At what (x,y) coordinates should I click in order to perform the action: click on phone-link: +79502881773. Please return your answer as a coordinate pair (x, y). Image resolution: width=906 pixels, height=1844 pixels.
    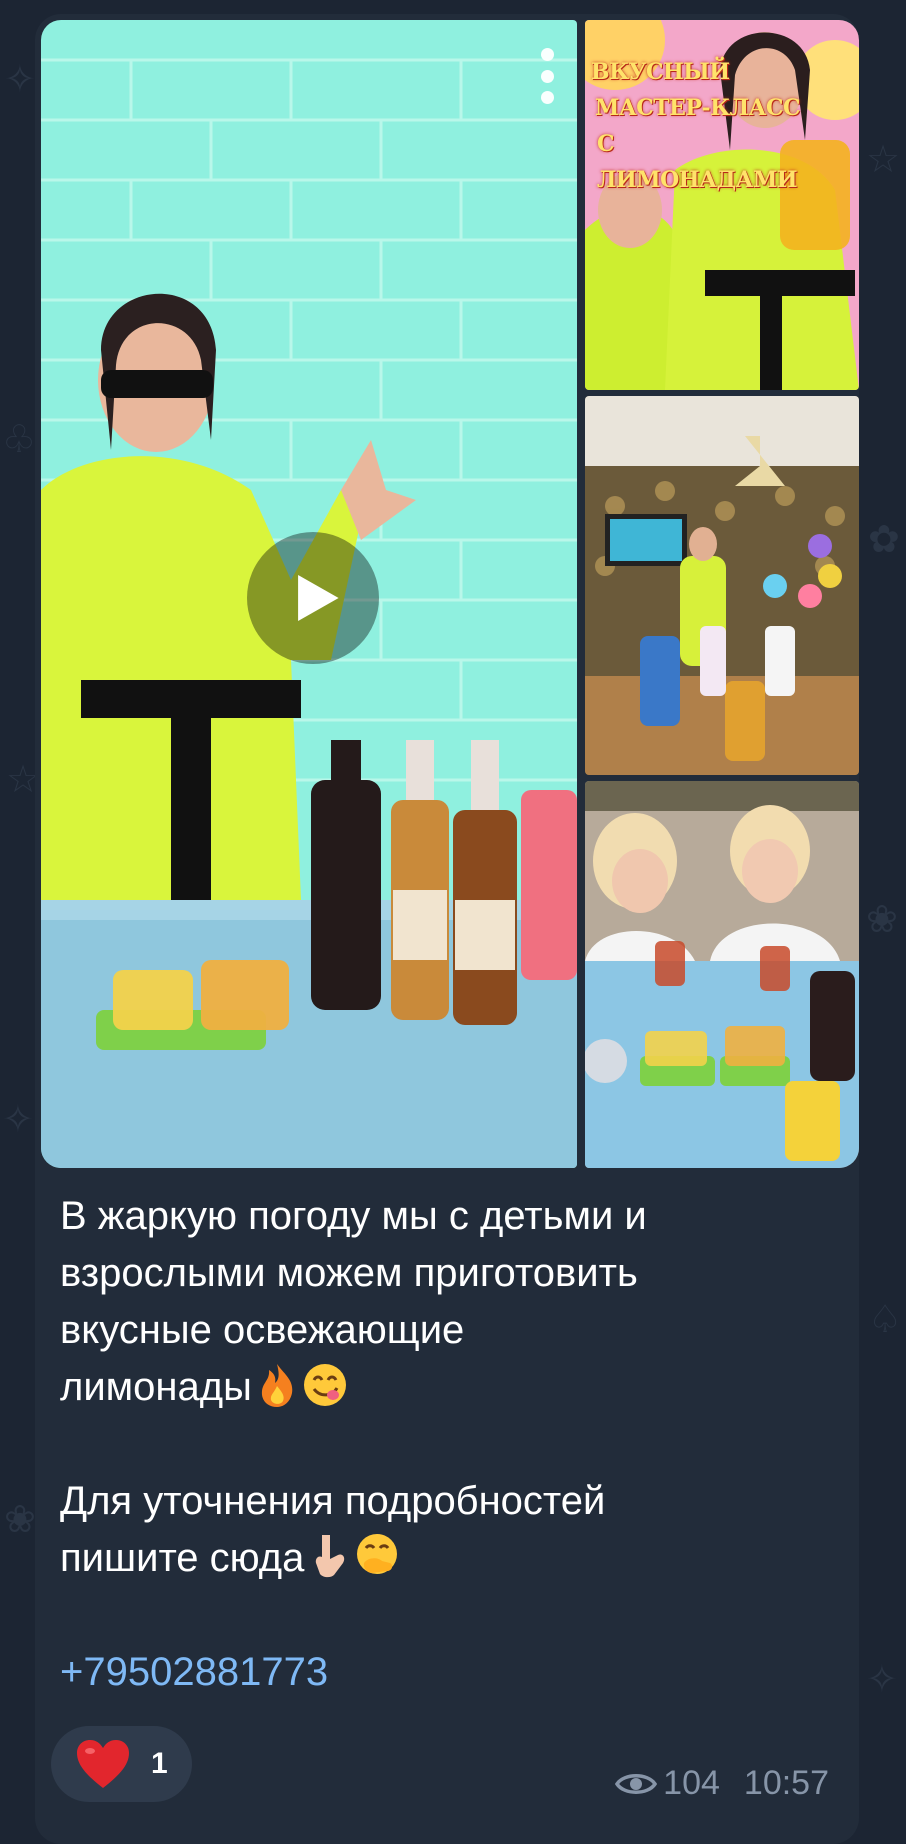
    Looking at the image, I should click on (450, 1672).